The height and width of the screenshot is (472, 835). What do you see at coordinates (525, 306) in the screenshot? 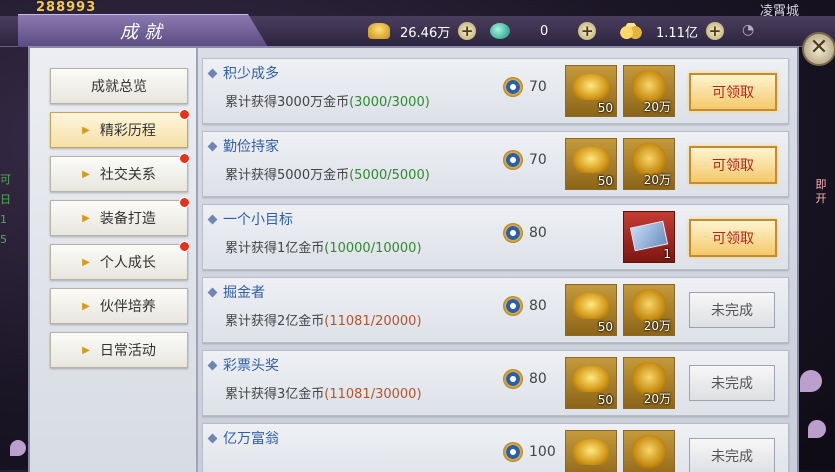
I see `achievement-points: 80` at bounding box center [525, 306].